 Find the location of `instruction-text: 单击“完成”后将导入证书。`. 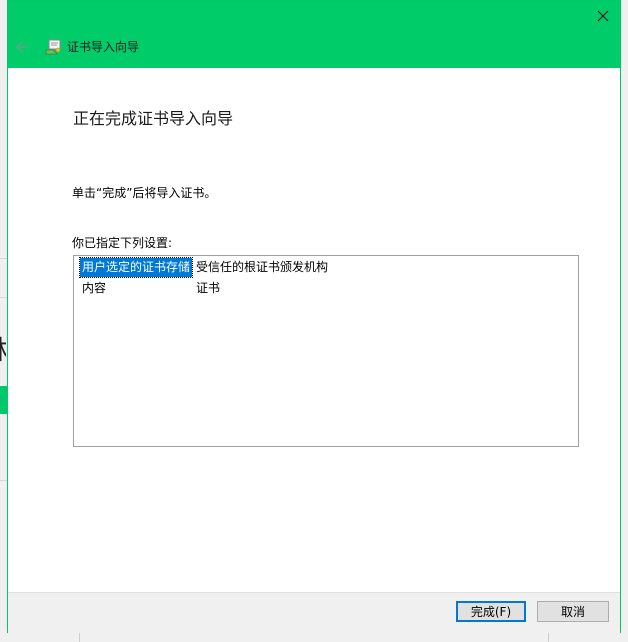

instruction-text: 单击“完成”后将导入证书。 is located at coordinates (144, 193).